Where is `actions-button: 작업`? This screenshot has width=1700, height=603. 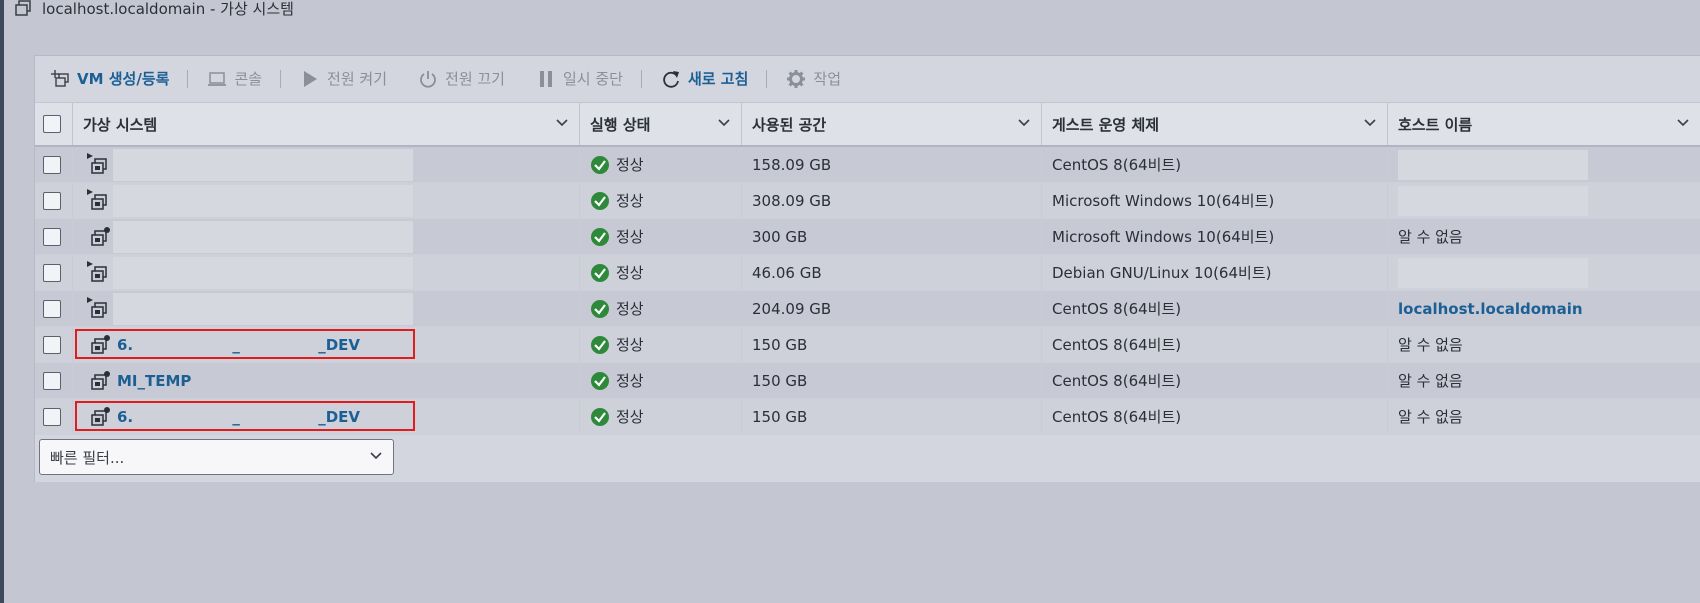
actions-button: 작업 is located at coordinates (813, 79).